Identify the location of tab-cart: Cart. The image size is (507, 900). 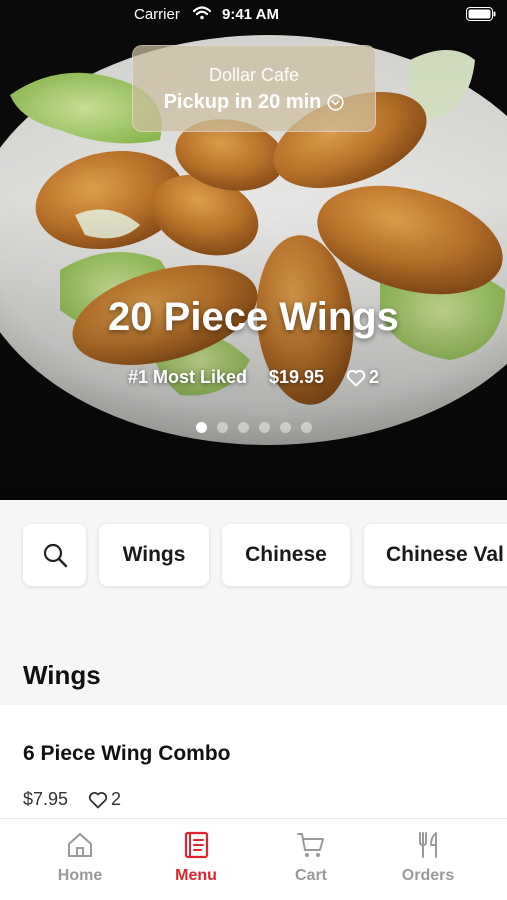
(311, 857).